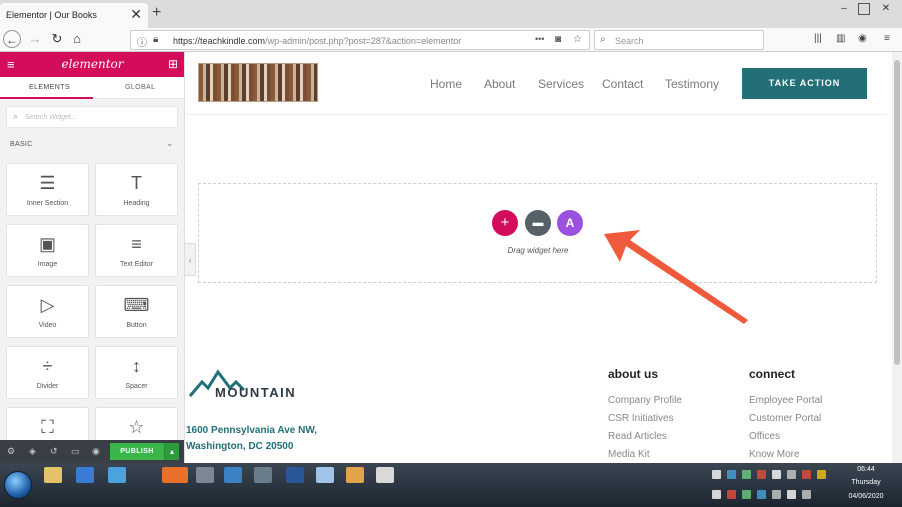 This screenshot has width=902, height=507. Describe the element at coordinates (32, 451) in the screenshot. I see `navigator-icon: ◈` at that location.